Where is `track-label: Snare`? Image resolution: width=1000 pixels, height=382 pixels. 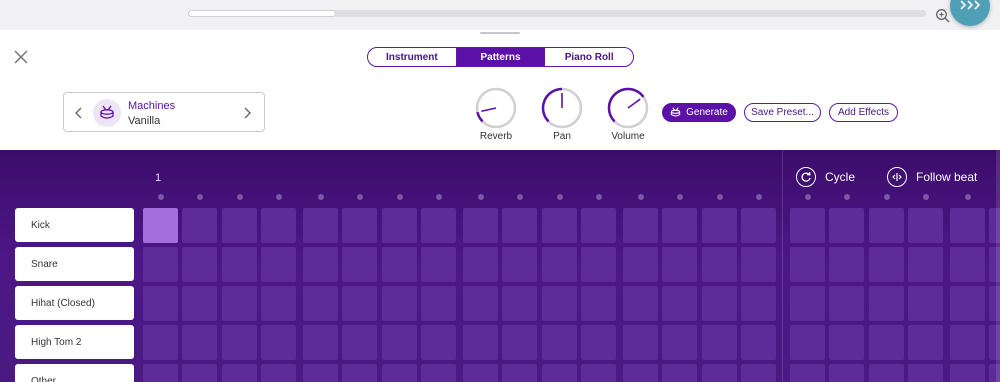 track-label: Snare is located at coordinates (74, 264).